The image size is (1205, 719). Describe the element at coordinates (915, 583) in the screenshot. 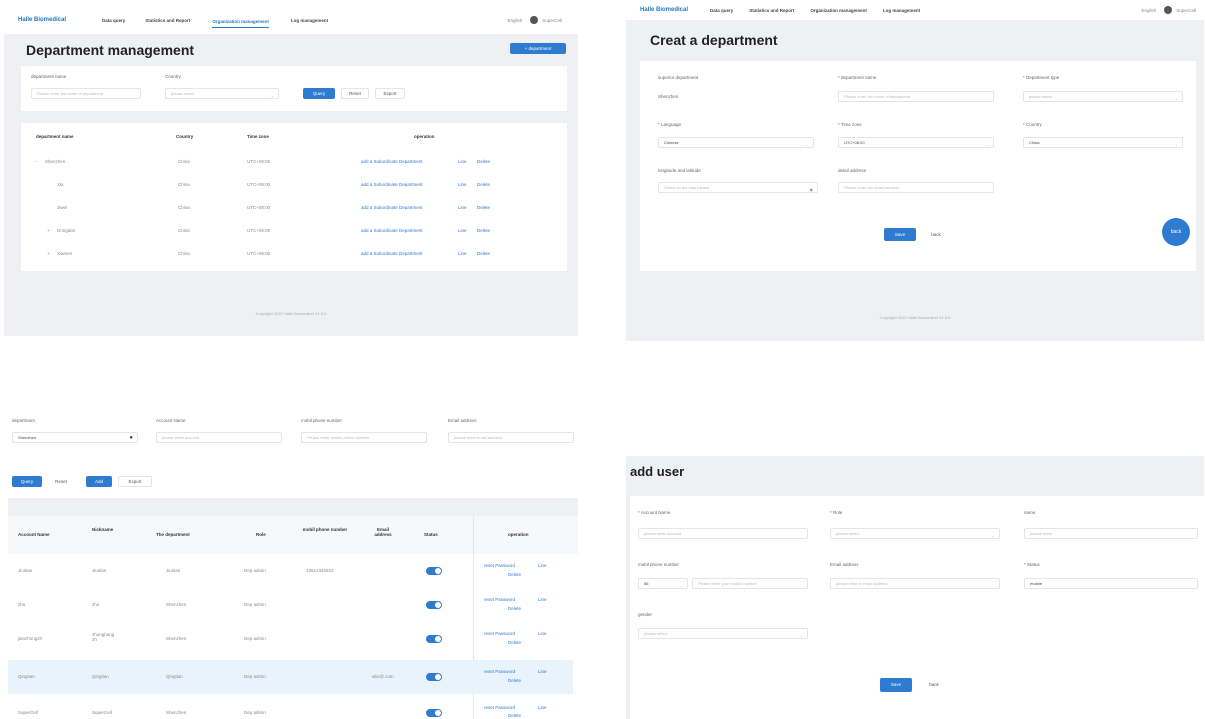

I see `email-address-input: please enter a email address` at that location.